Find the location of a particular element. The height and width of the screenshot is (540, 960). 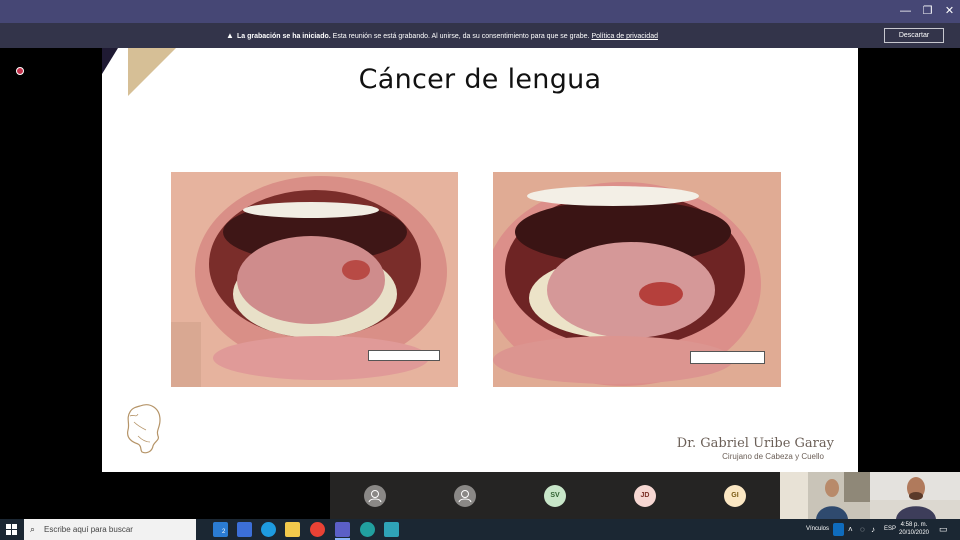

participant-tile: GI is located at coordinates (735, 495).